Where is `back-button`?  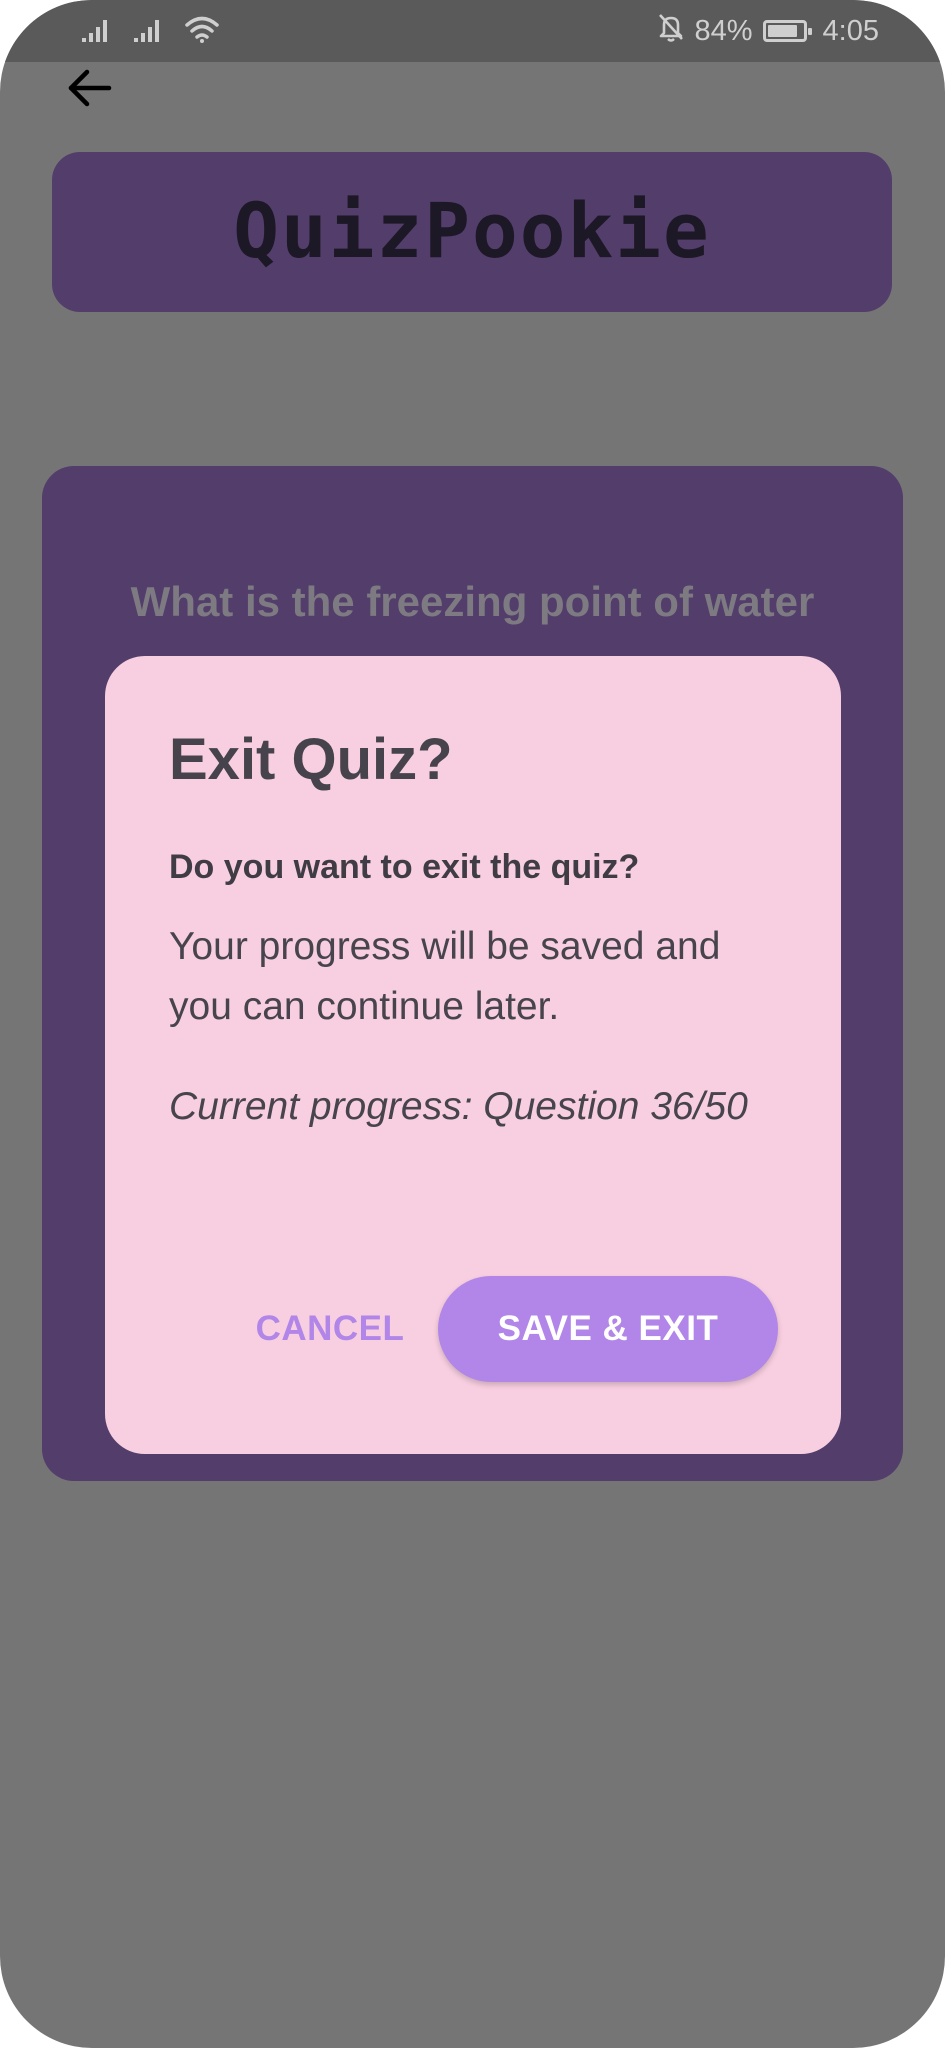 back-button is located at coordinates (90, 88).